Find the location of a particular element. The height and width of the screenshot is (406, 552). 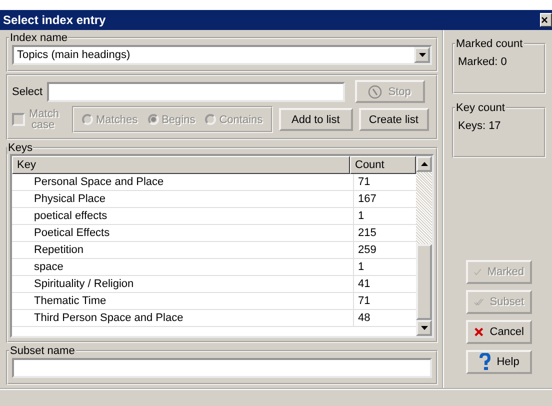

dropdown-button is located at coordinates (422, 55).